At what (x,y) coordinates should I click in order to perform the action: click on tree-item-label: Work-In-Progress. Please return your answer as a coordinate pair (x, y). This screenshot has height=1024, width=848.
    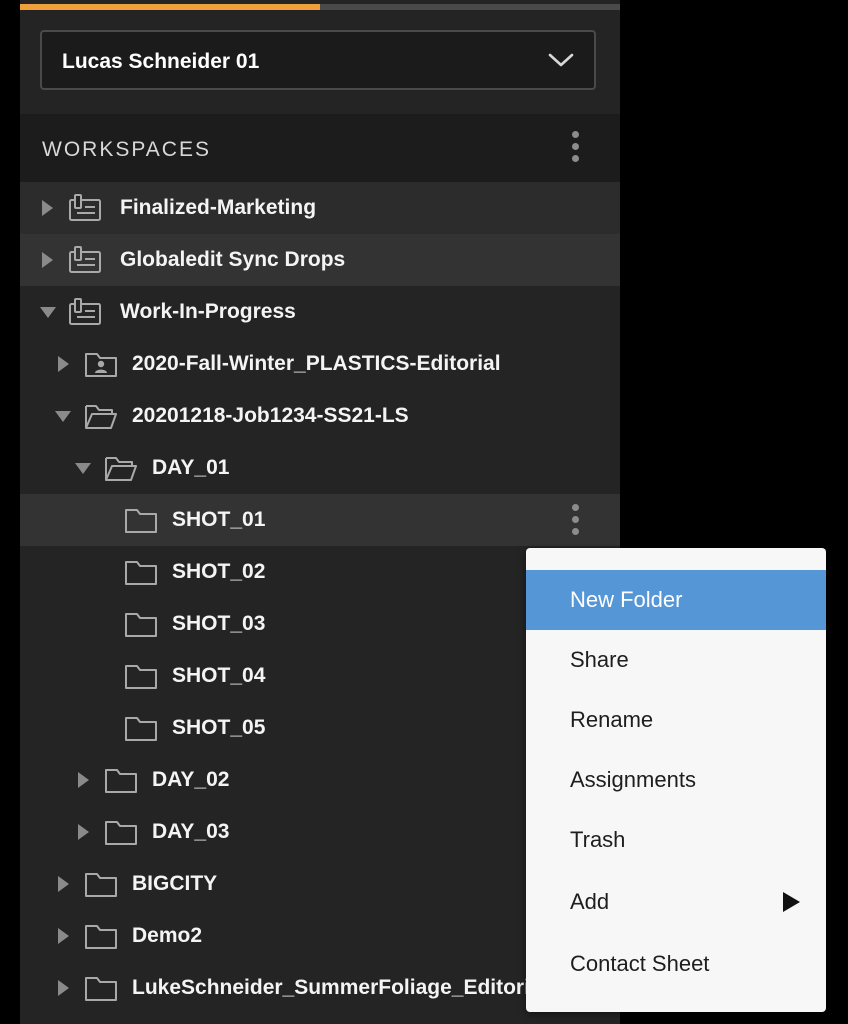
    Looking at the image, I should click on (208, 311).